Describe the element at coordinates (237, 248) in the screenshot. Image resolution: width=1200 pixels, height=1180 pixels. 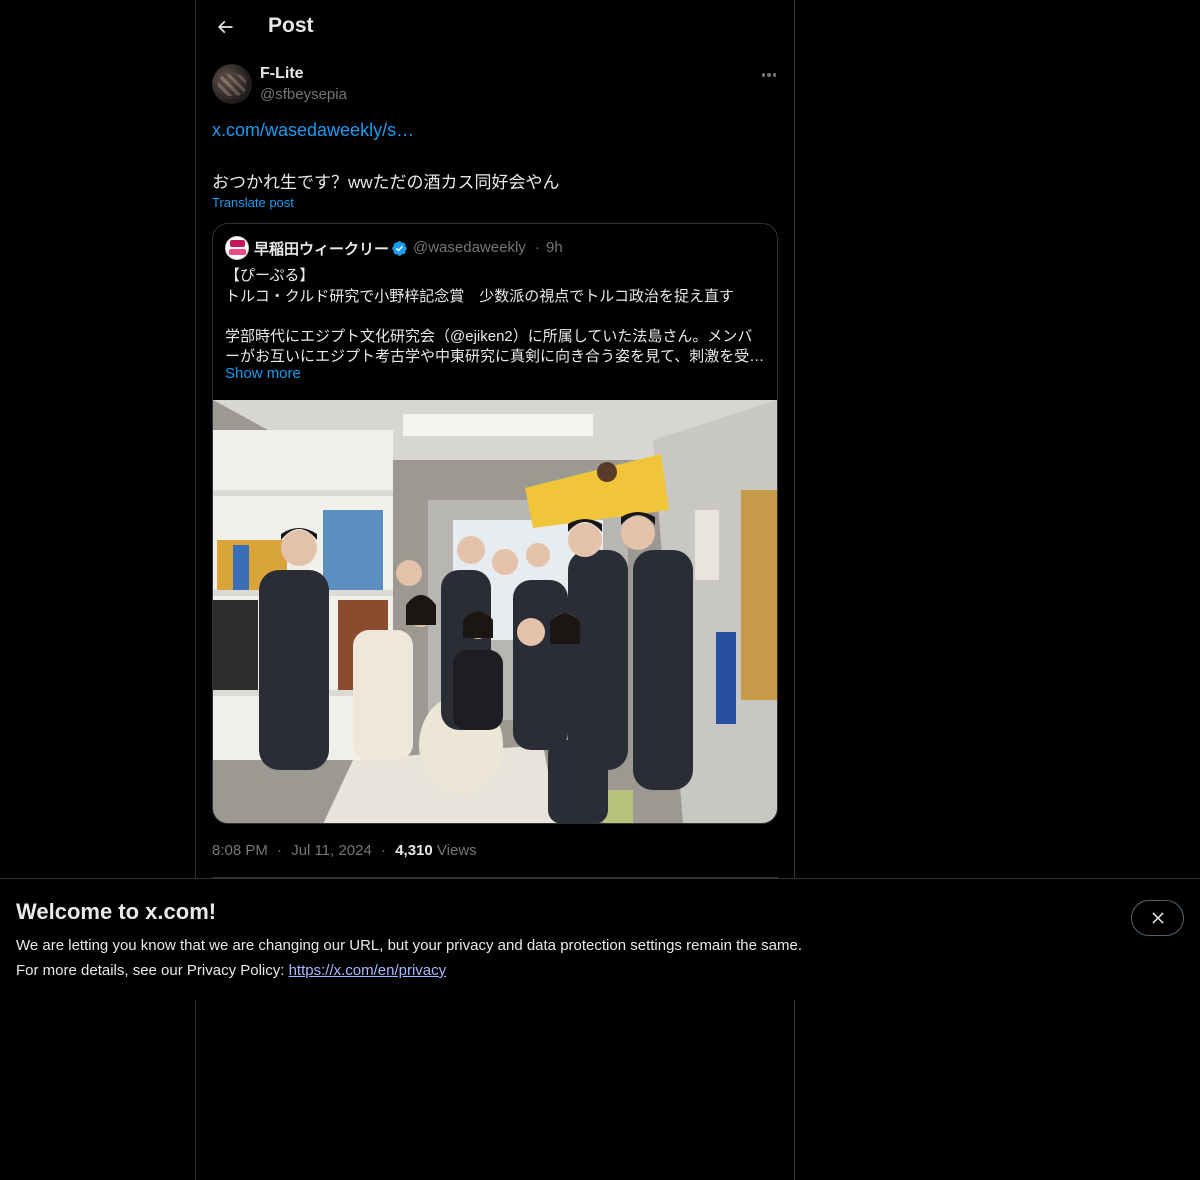
I see `wasedaweekly-logo` at that location.